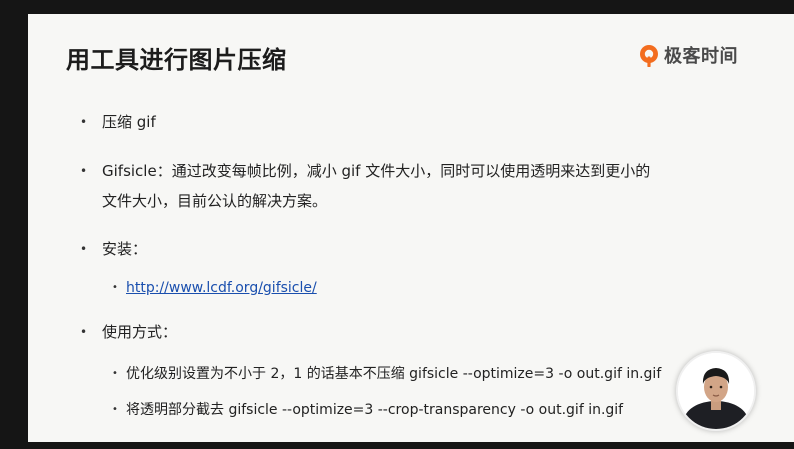 This screenshot has height=449, width=794. I want to click on sub-bullet-item: • http://www.lcdf.org/gifsicle/, so click(214, 288).